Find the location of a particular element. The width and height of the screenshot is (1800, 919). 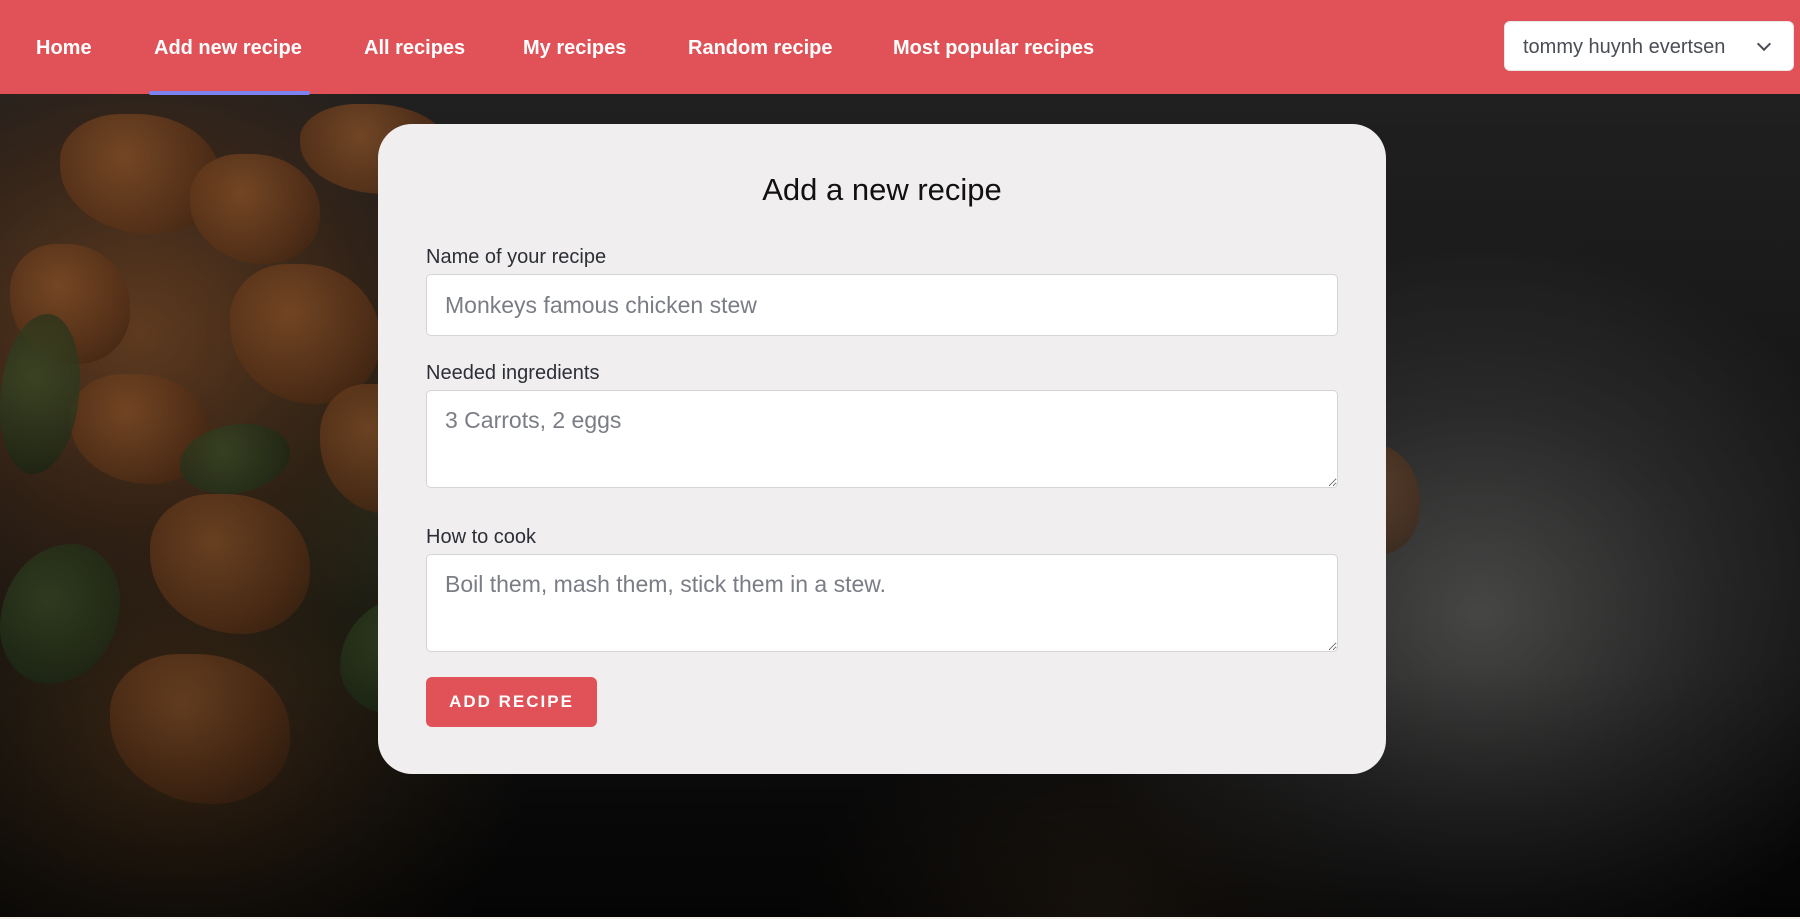

ingredients-label: Needed ingredients is located at coordinates (513, 373).